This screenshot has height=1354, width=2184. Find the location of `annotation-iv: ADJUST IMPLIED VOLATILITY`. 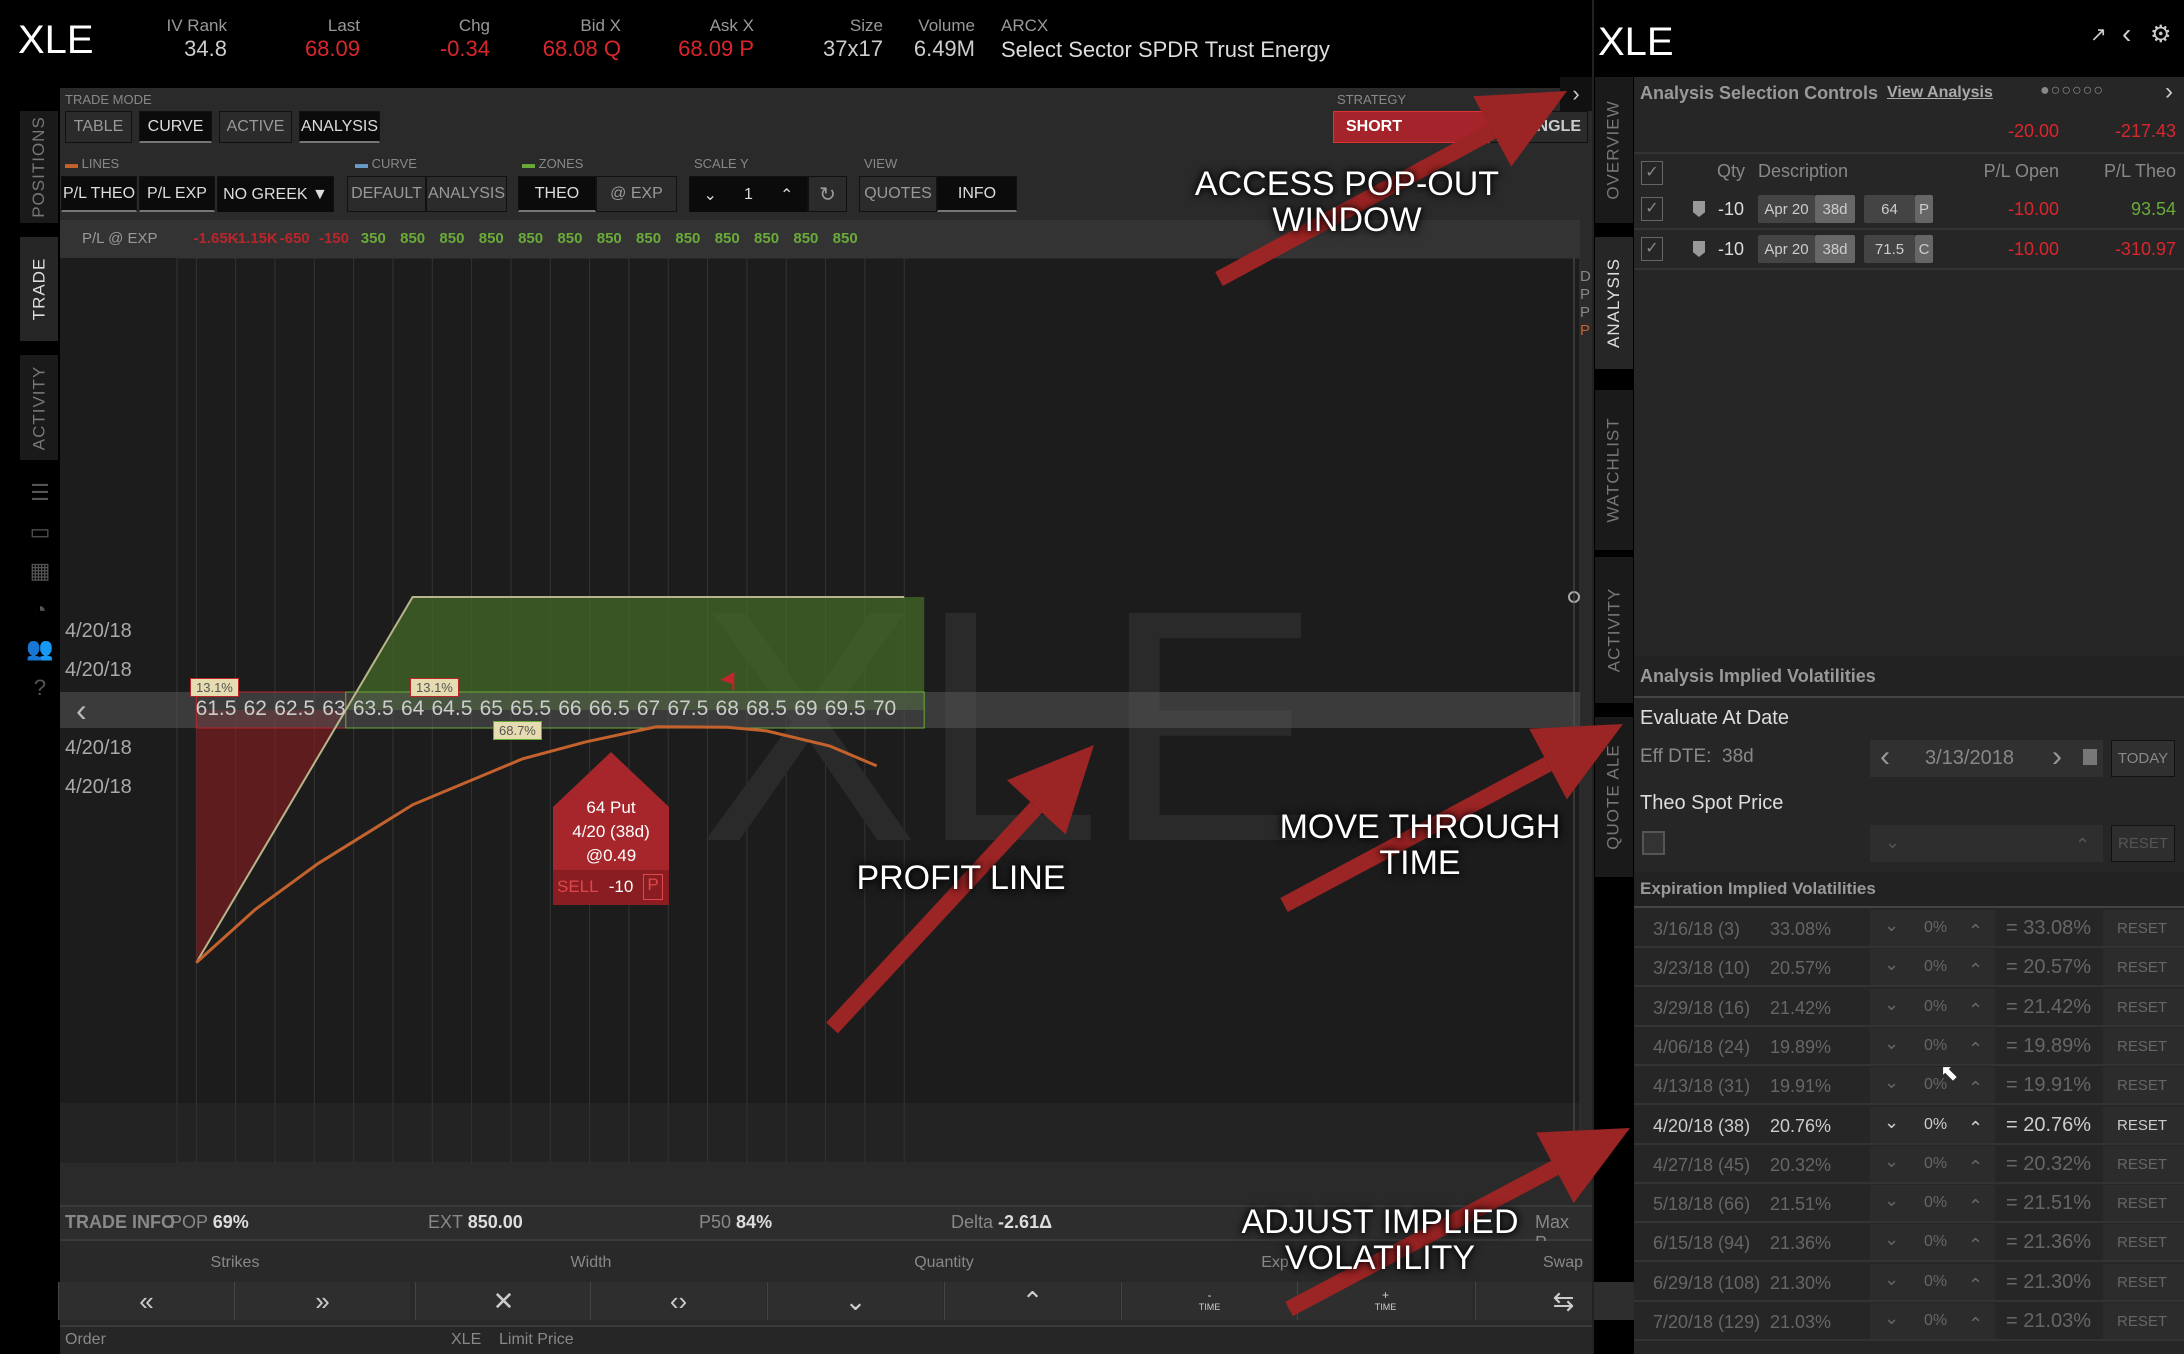

annotation-iv: ADJUST IMPLIED VOLATILITY is located at coordinates (1380, 1240).